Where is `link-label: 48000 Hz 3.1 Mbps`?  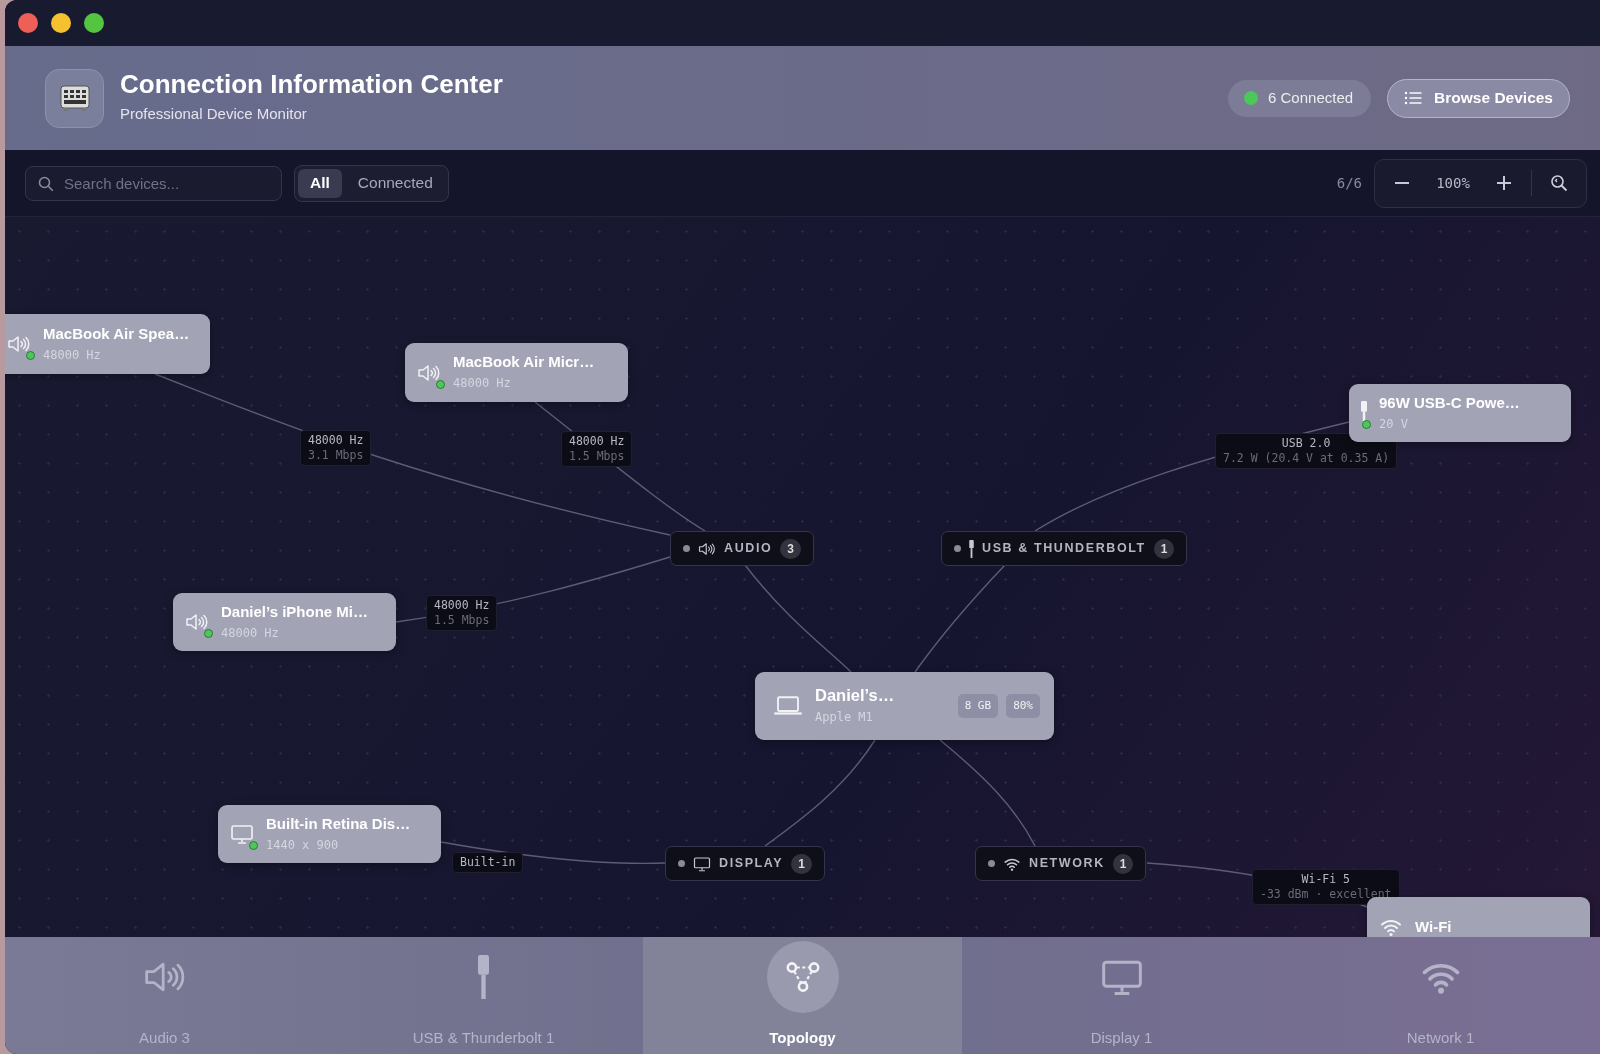
link-label: 48000 Hz 3.1 Mbps is located at coordinates (336, 448).